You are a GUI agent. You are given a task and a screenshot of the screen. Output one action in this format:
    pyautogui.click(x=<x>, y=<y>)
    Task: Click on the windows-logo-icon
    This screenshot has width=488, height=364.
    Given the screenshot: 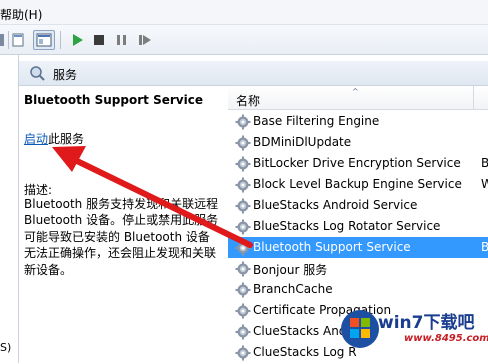 What is the action you would take?
    pyautogui.click(x=360, y=329)
    